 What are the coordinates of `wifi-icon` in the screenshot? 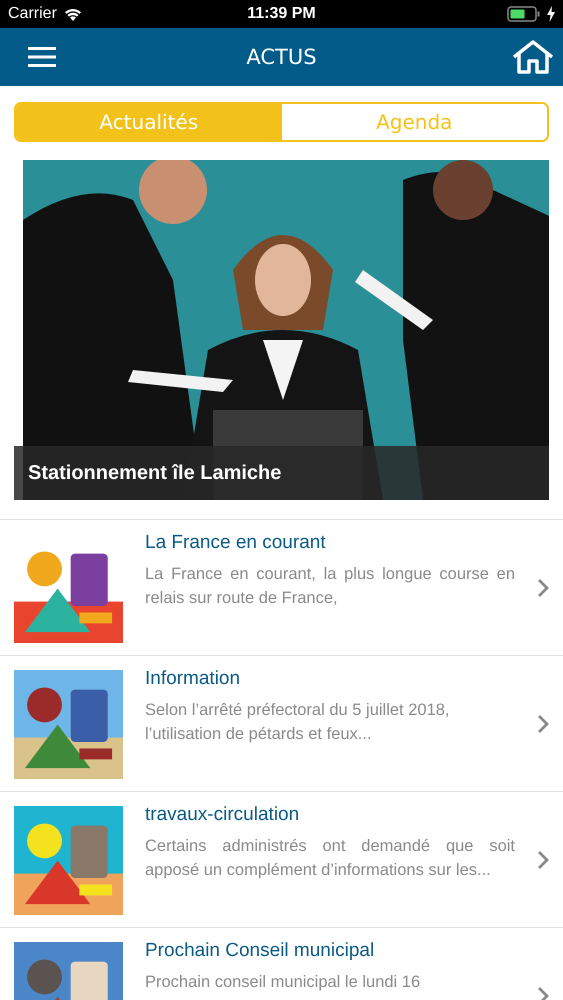 It's located at (72, 14).